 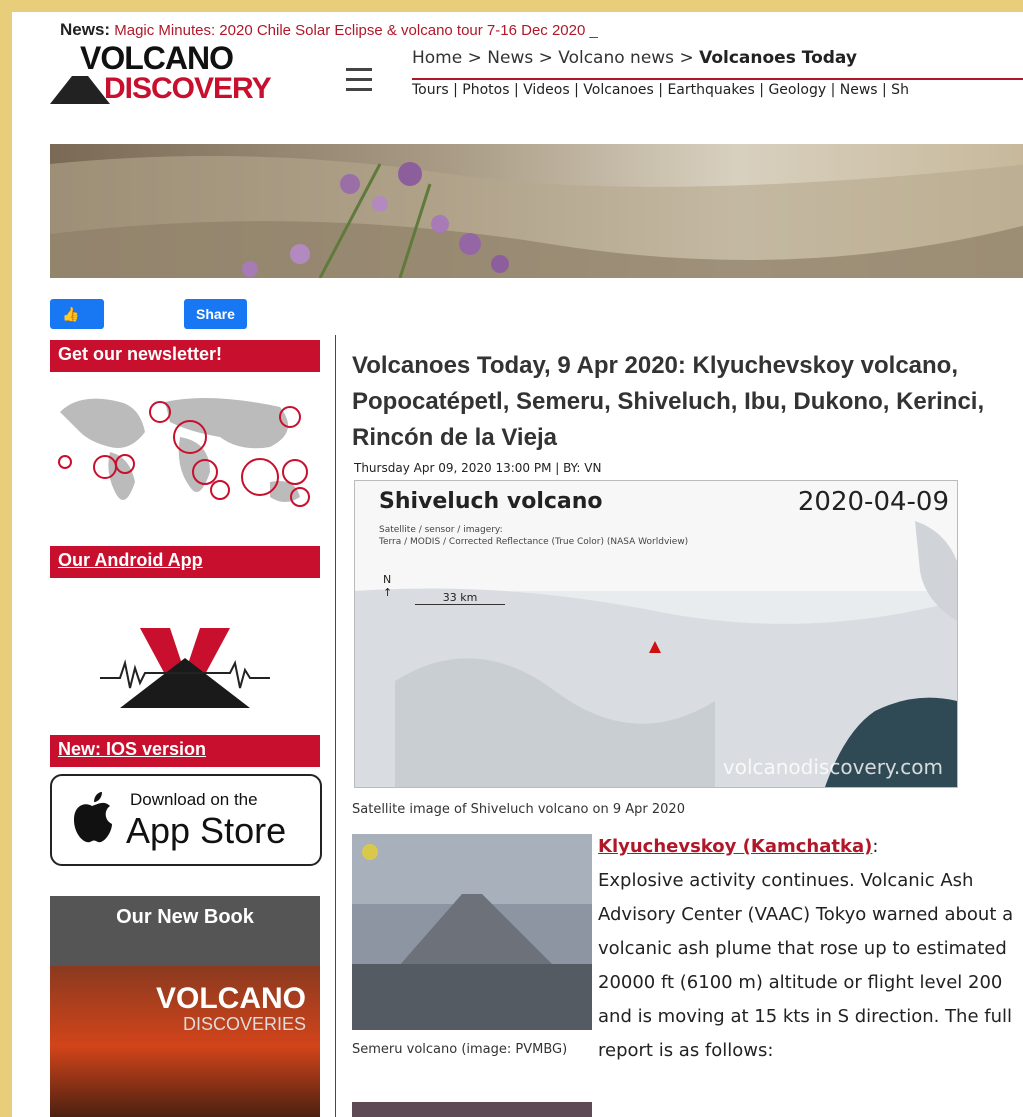 I want to click on breadcrumb-home: Home, so click(x=437, y=58).